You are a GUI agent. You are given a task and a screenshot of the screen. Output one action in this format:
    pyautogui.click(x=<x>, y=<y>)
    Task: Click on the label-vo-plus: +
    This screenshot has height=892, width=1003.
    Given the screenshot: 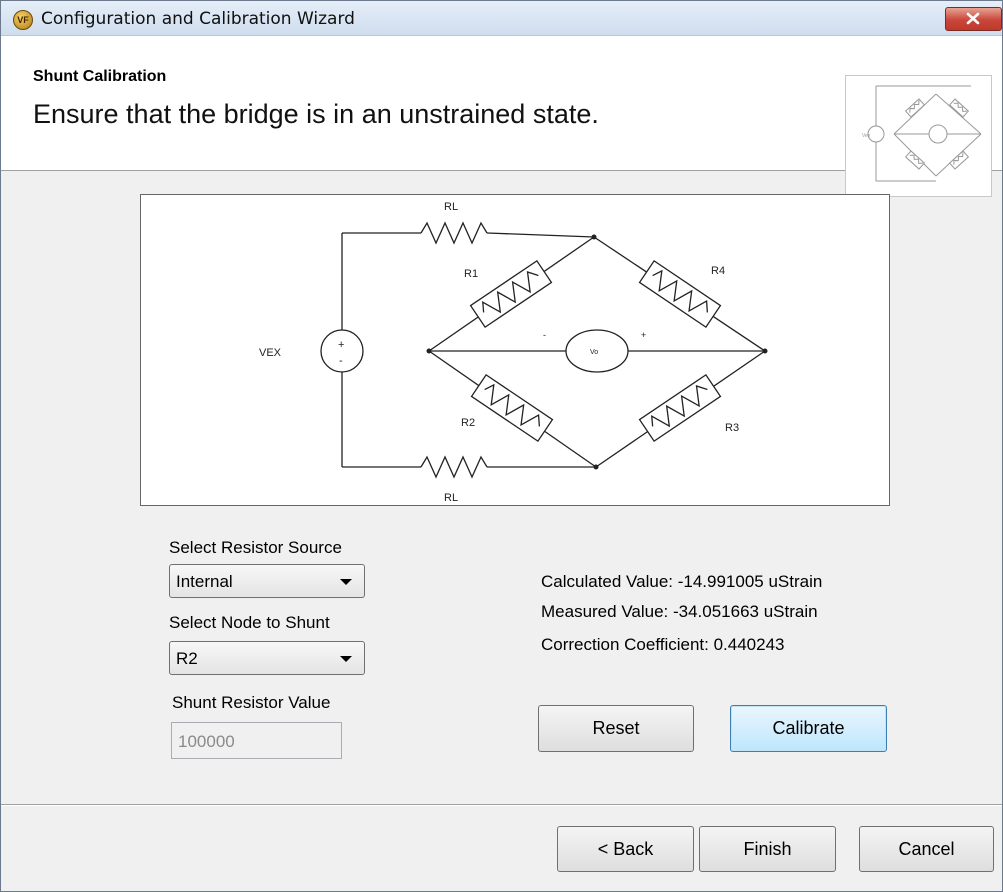 What is the action you would take?
    pyautogui.click(x=643, y=335)
    